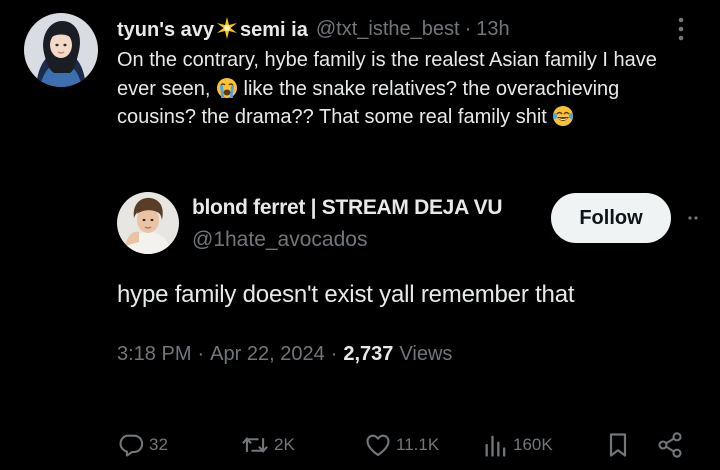 This screenshot has height=470, width=720. I want to click on tweet-date: Apr 22, 2024, so click(267, 354).